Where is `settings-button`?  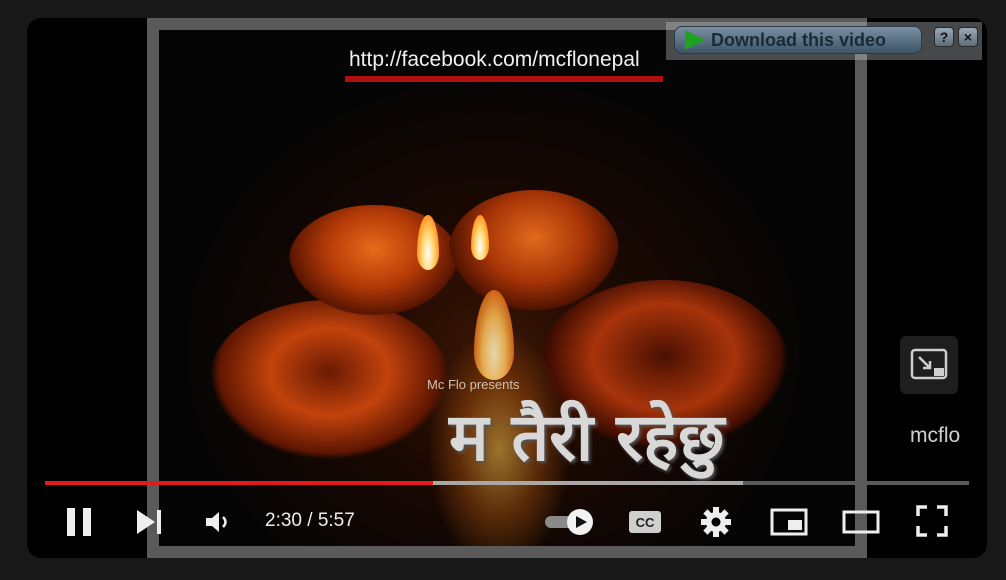
settings-button is located at coordinates (716, 522).